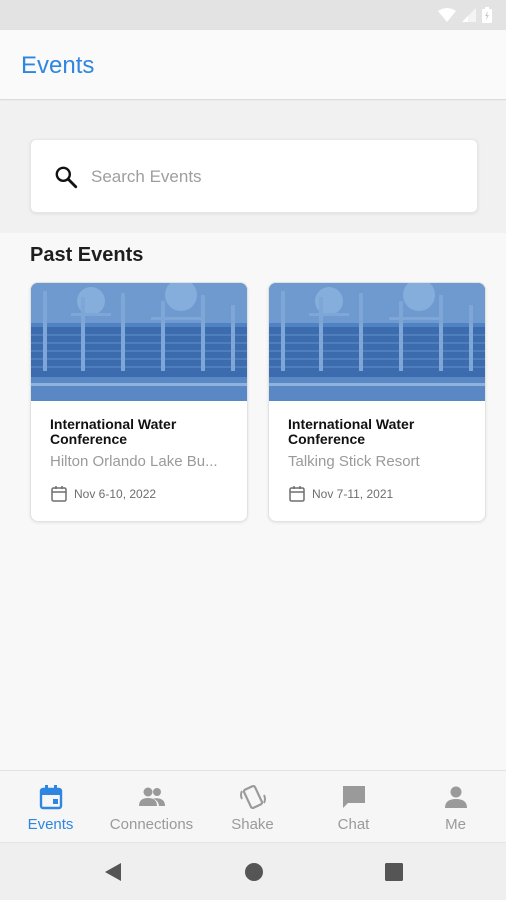  I want to click on tab-label: Chat, so click(353, 824).